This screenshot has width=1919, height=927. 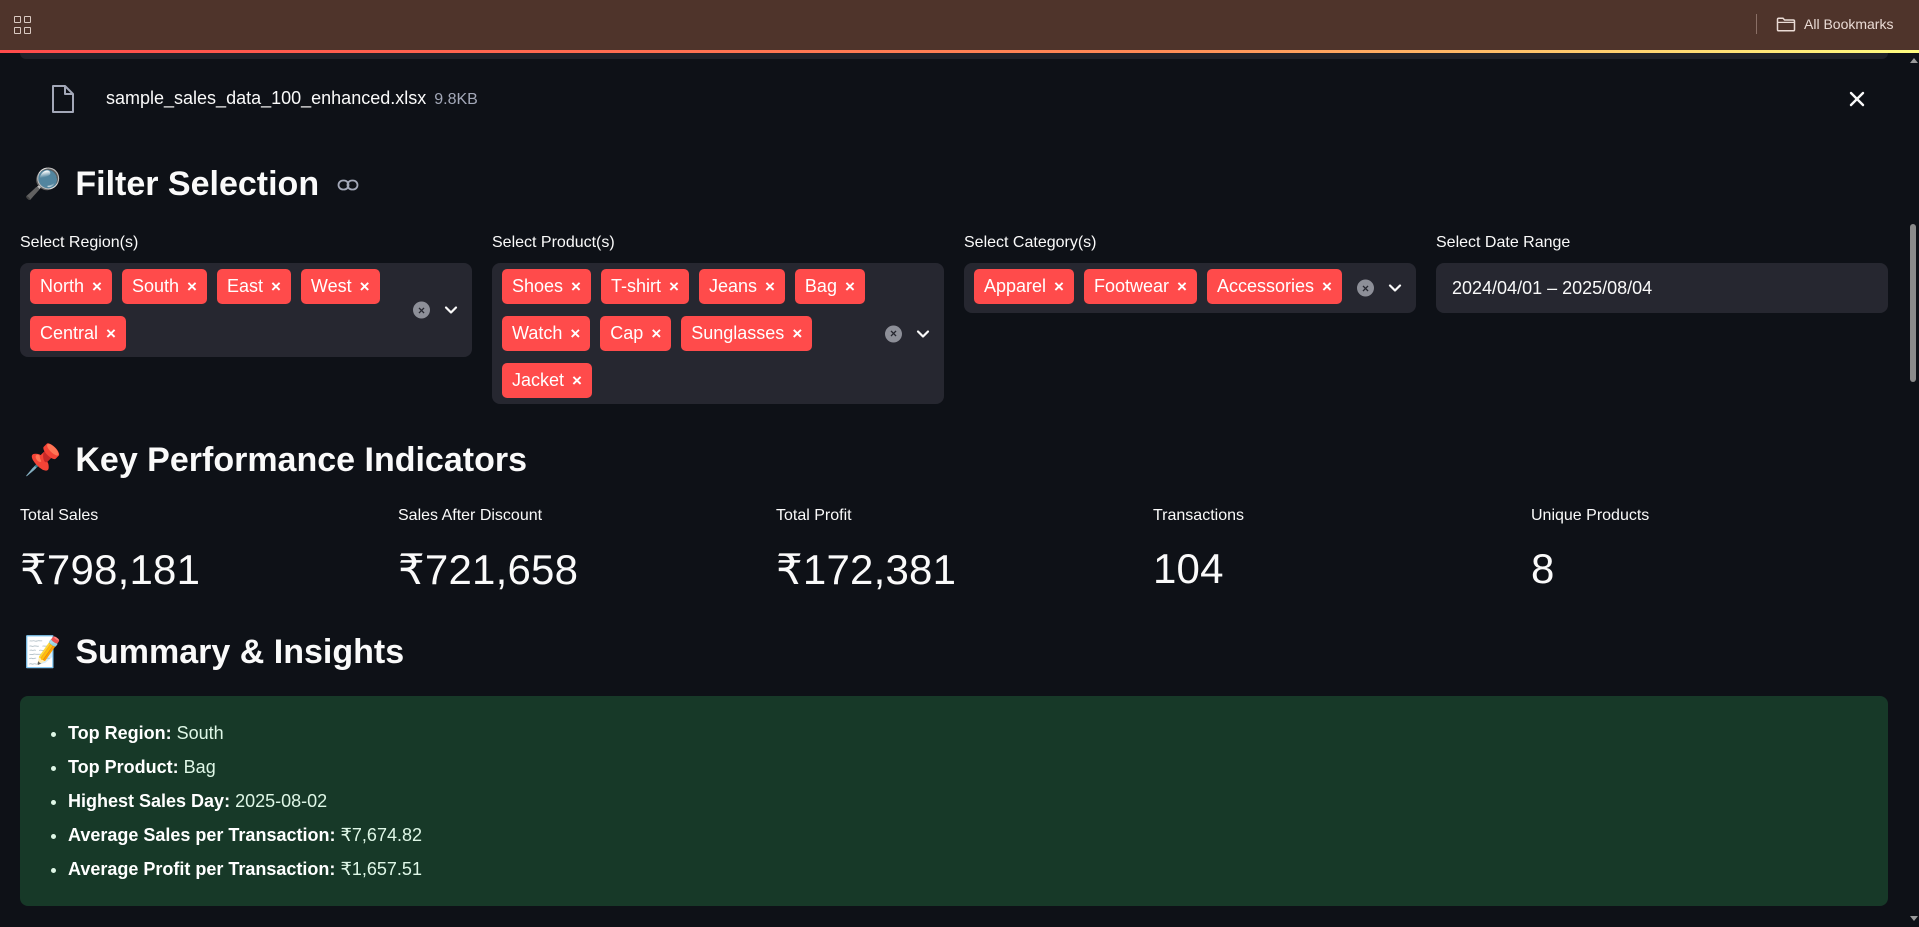 What do you see at coordinates (553, 242) in the screenshot?
I see `product-filter-label: Select Product(s)` at bounding box center [553, 242].